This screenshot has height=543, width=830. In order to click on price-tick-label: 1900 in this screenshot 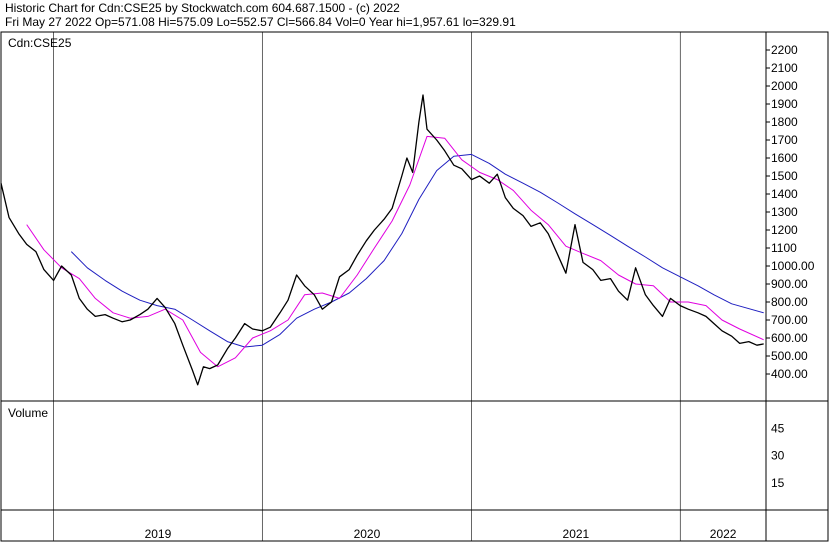, I will do `click(784, 104)`.